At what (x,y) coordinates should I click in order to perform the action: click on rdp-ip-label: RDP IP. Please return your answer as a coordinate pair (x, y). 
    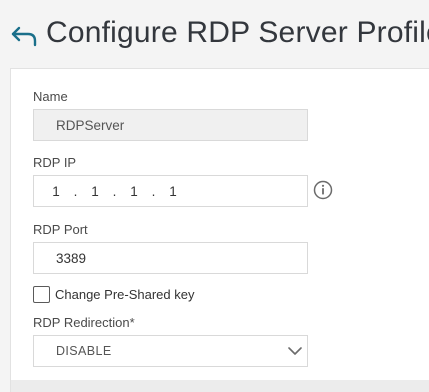
    Looking at the image, I should click on (55, 162).